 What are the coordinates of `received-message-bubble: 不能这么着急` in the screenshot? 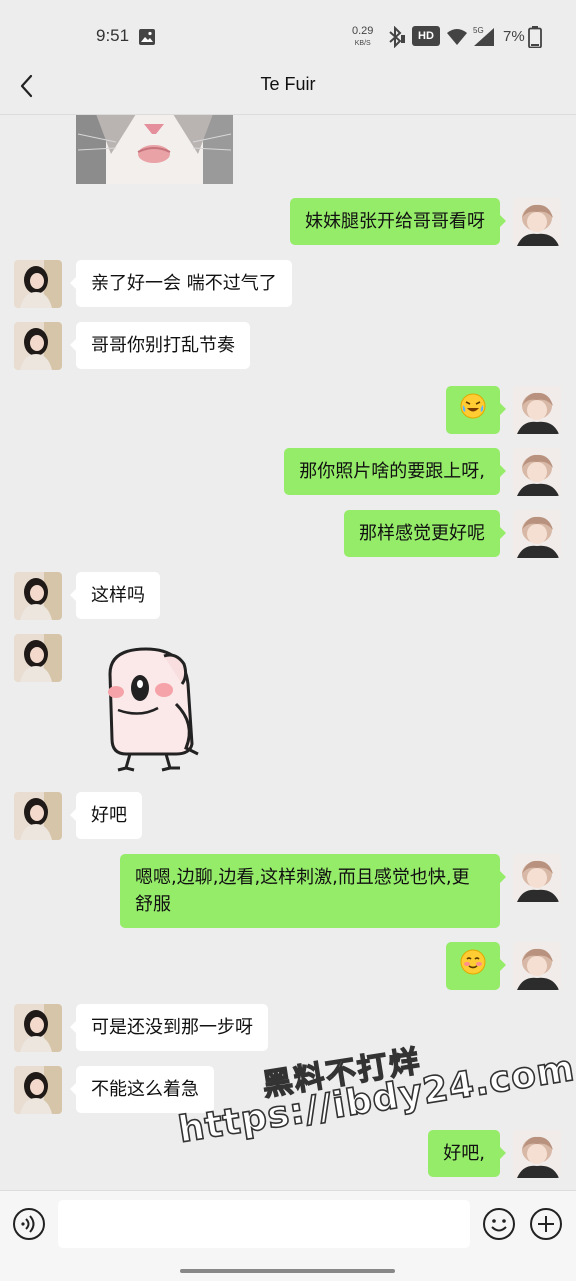 It's located at (142, 1089).